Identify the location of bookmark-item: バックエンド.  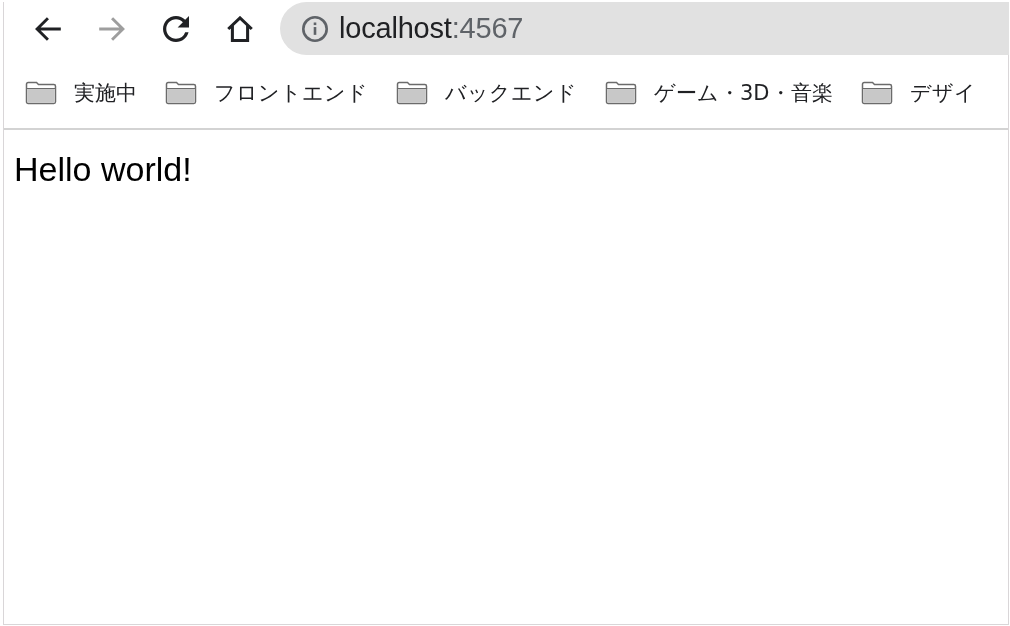
(486, 92).